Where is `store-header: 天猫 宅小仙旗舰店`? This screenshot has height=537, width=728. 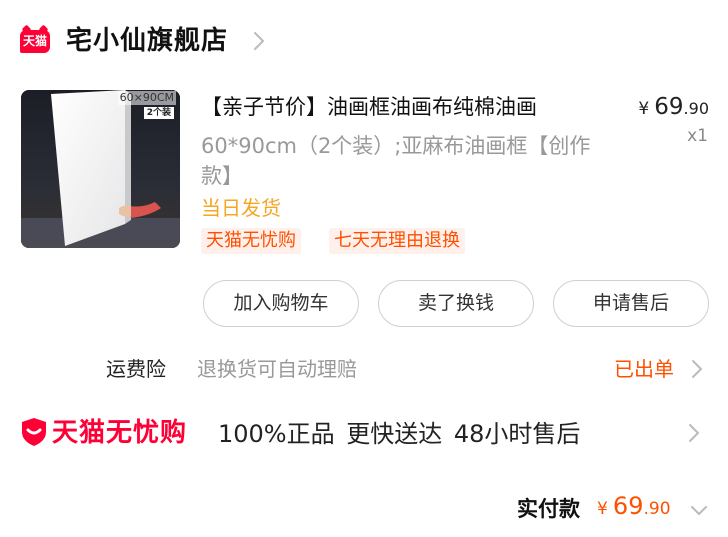
store-header: 天猫 宅小仙旗舰店 is located at coordinates (364, 41).